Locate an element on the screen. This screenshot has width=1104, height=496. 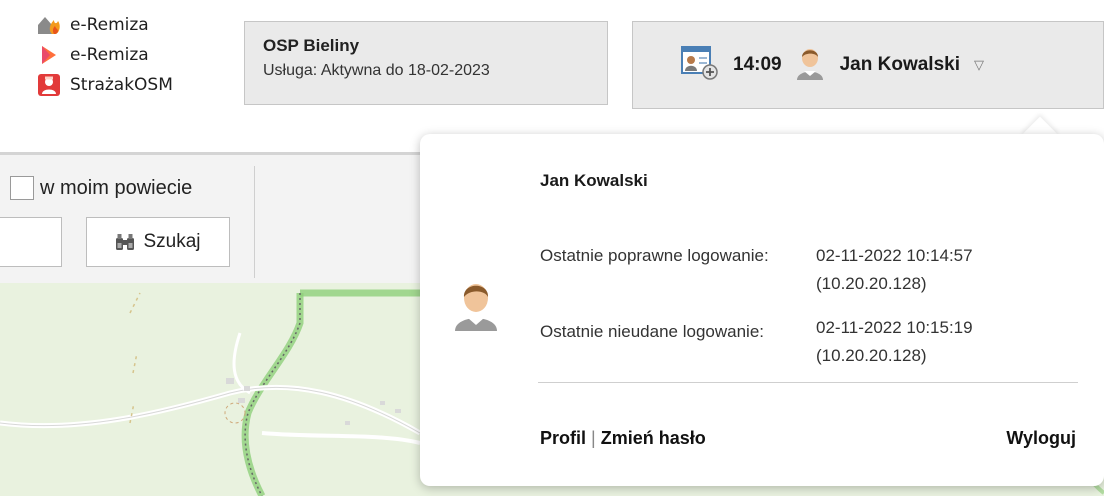
app-link-label: StrażakOSM is located at coordinates (121, 85).